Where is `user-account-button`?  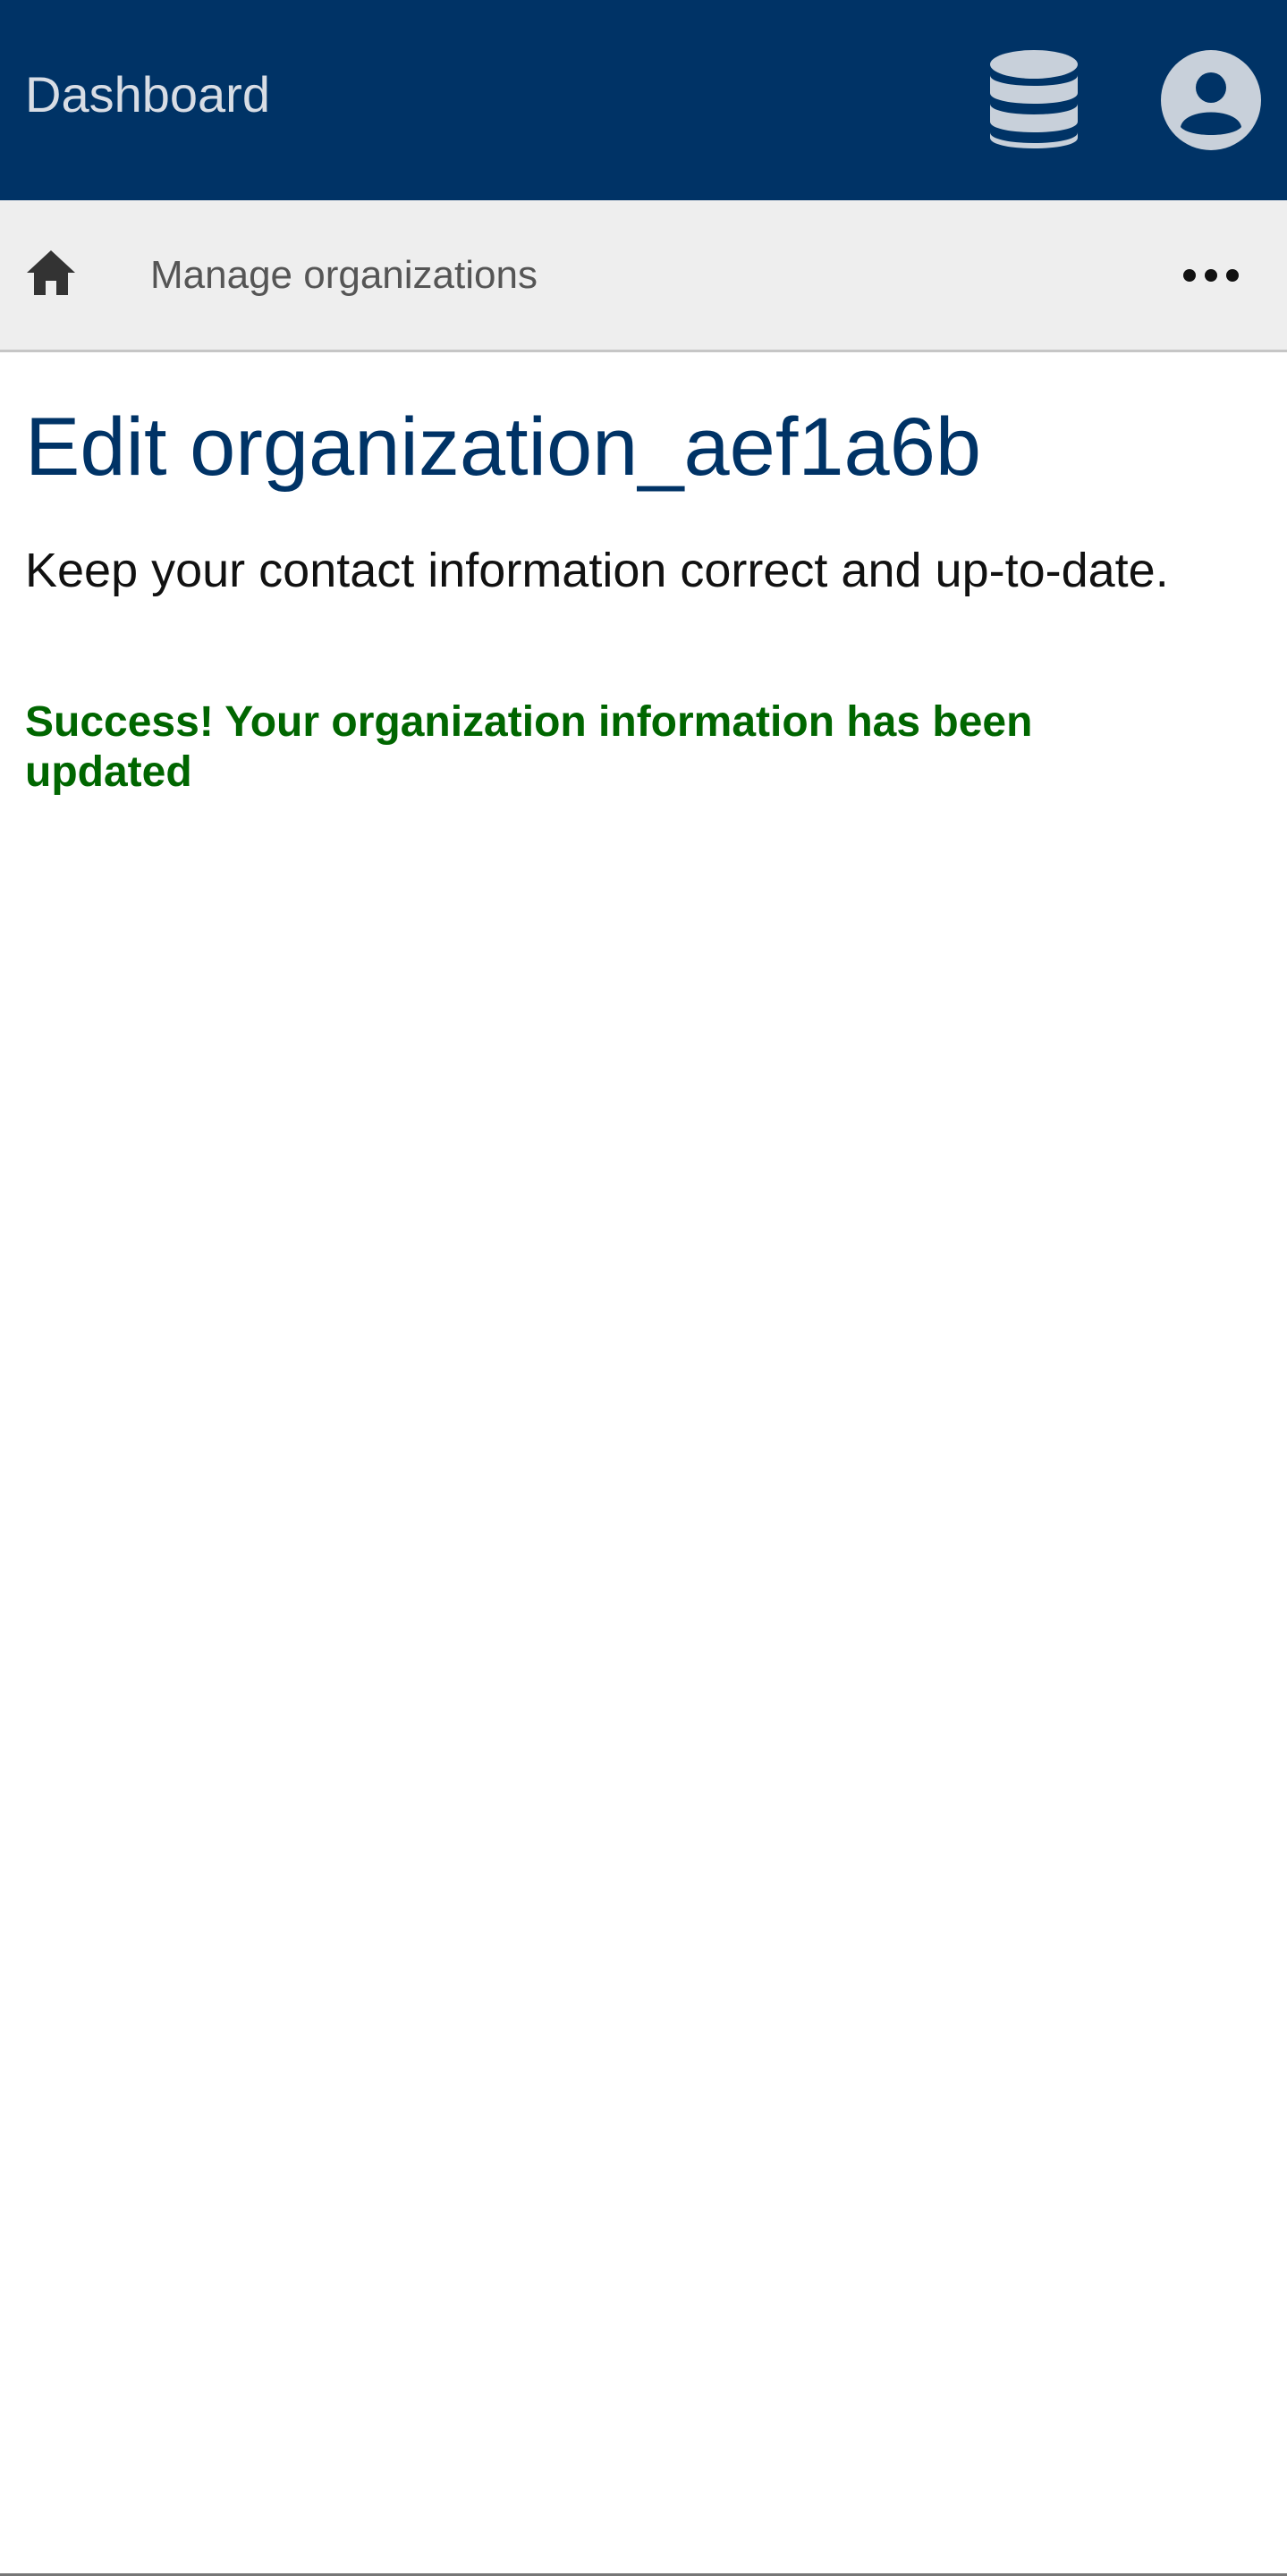
user-account-button is located at coordinates (1211, 100).